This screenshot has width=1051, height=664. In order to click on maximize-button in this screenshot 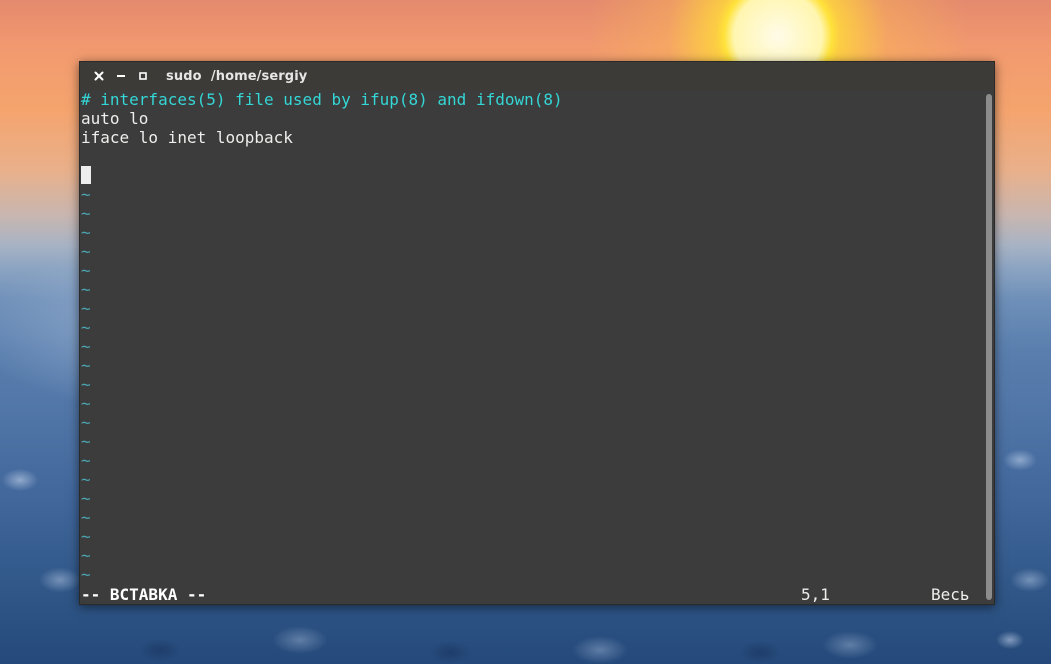, I will do `click(143, 76)`.